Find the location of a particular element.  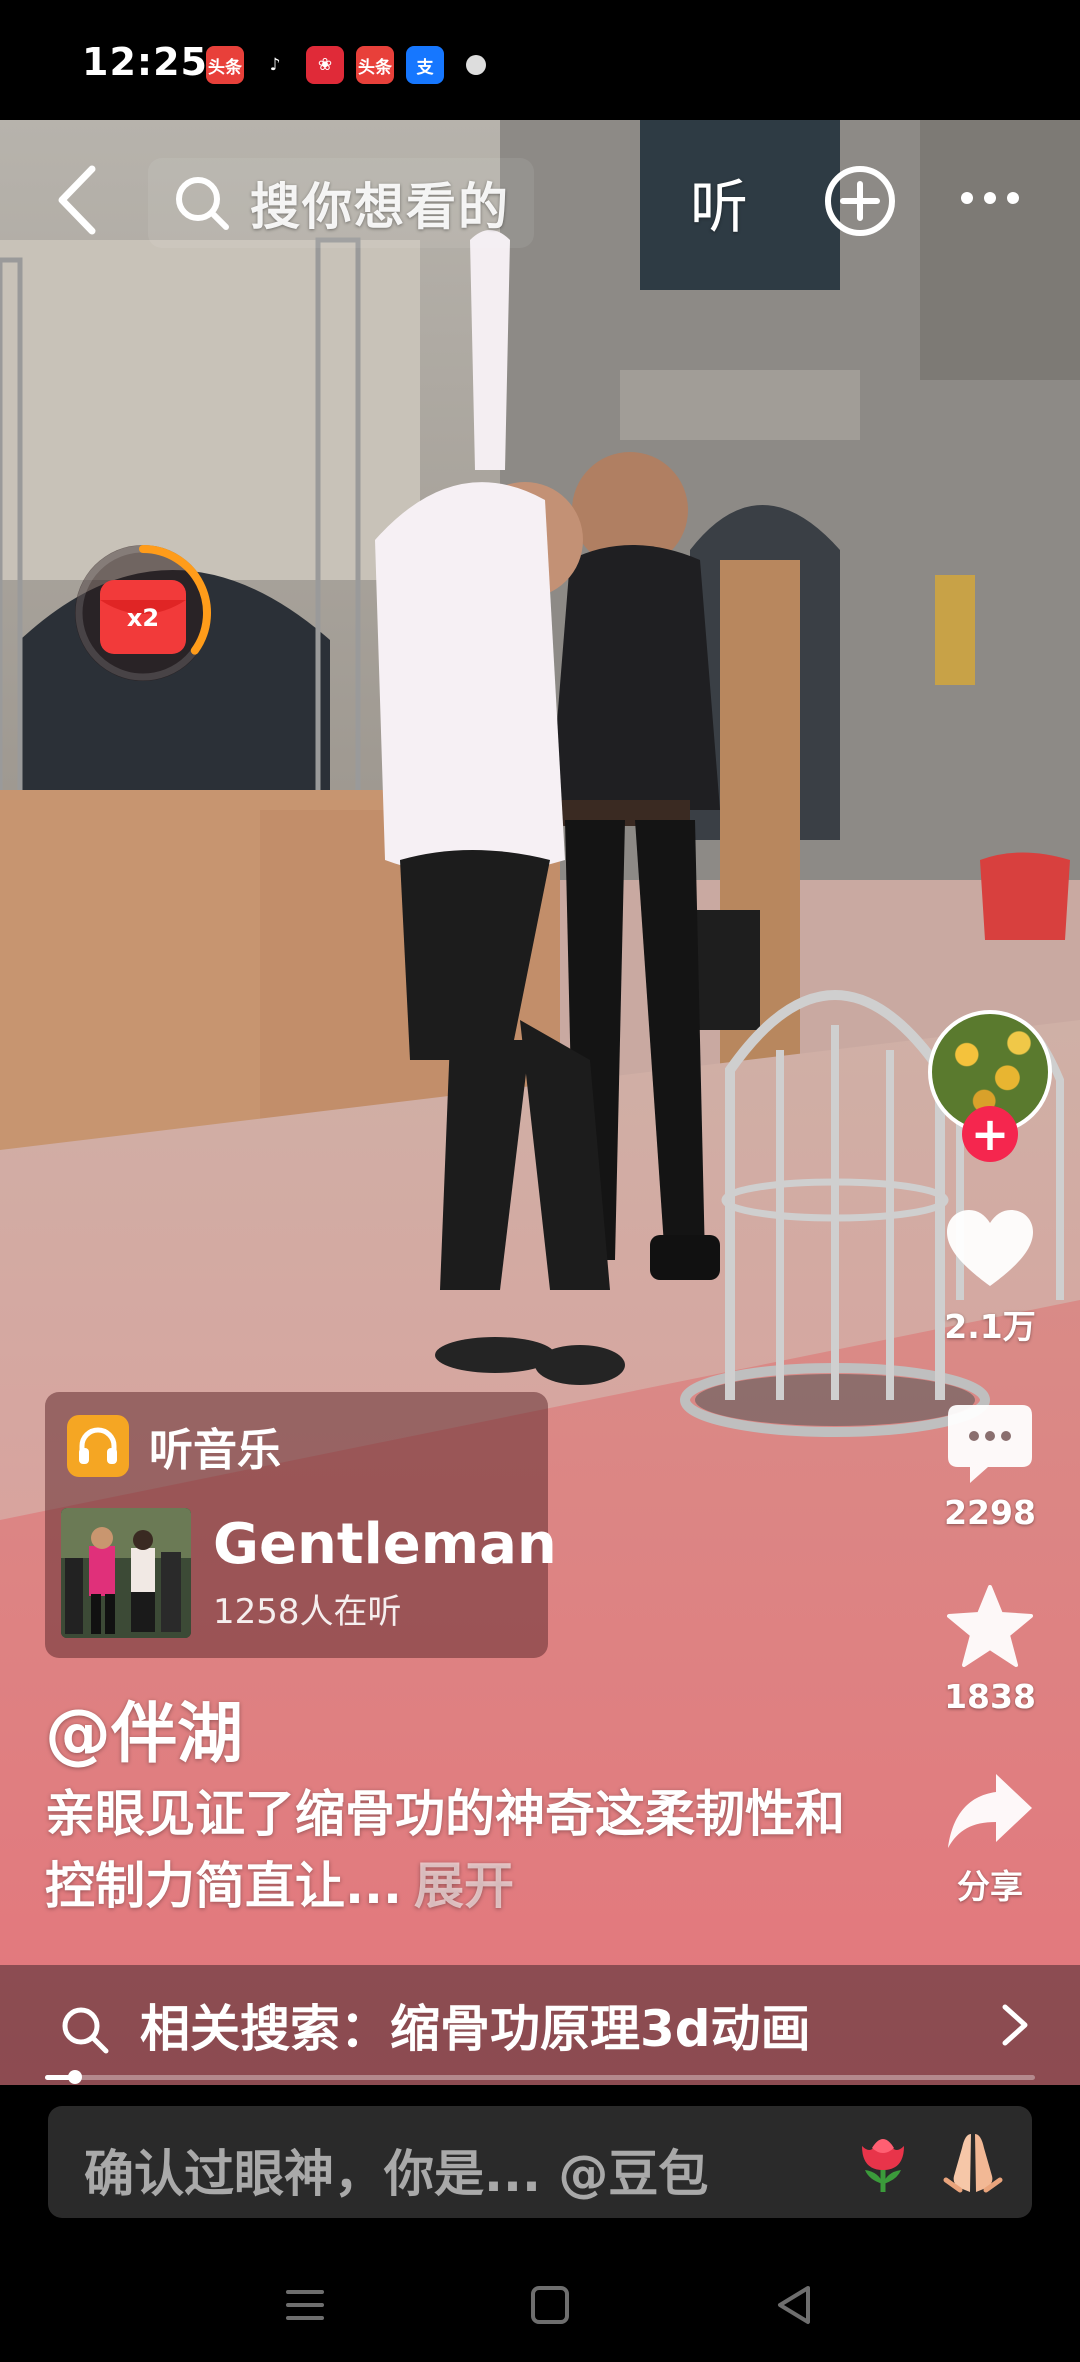

comment-action: 2298 is located at coordinates (990, 1468).